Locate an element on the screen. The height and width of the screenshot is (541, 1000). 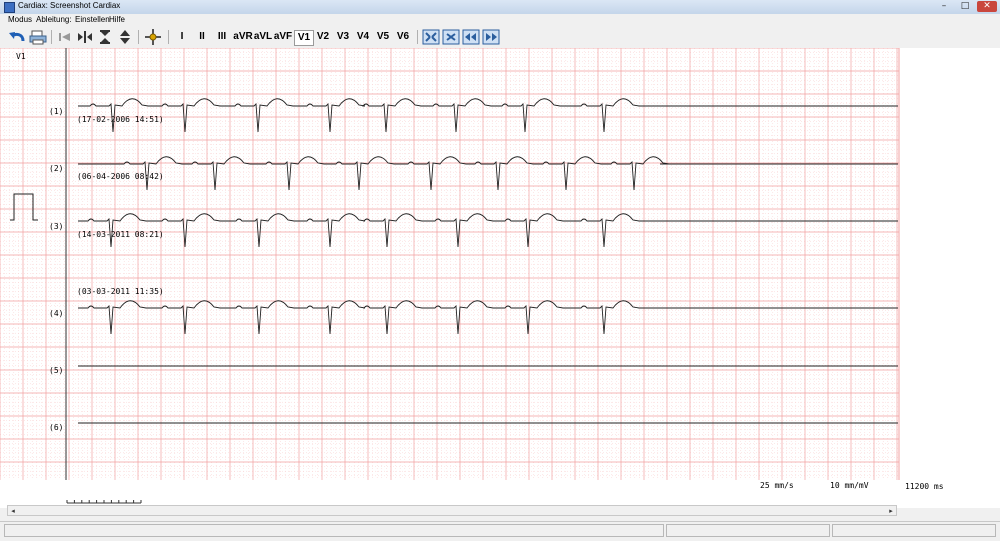
trace-date-2: (06-04-2006 08:42) is located at coordinates (120, 176).